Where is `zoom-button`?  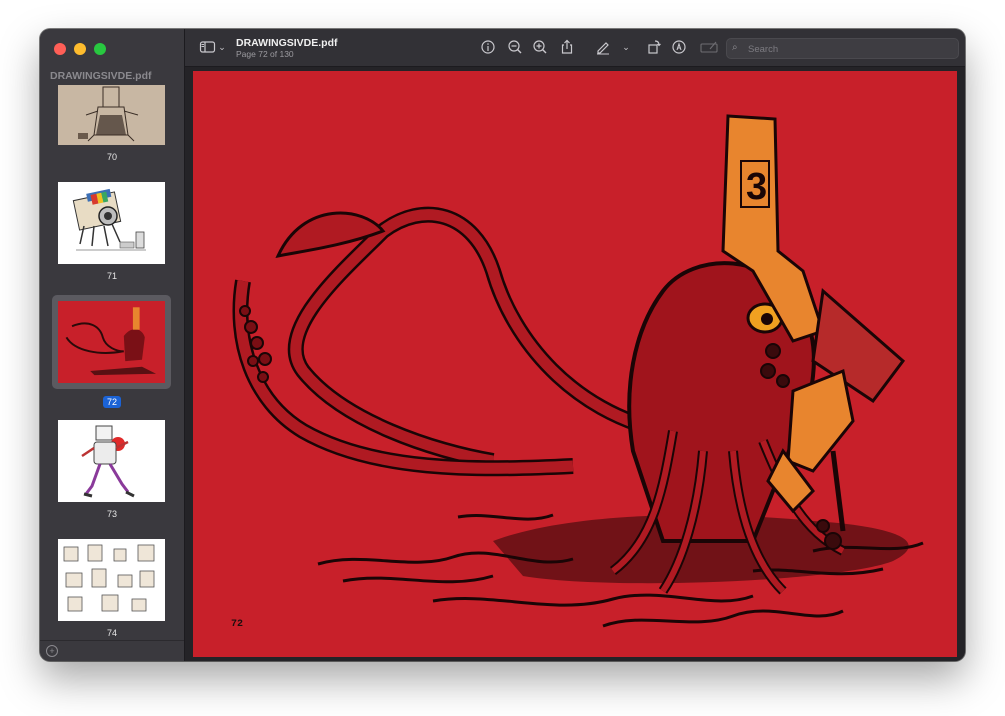 zoom-button is located at coordinates (100, 49).